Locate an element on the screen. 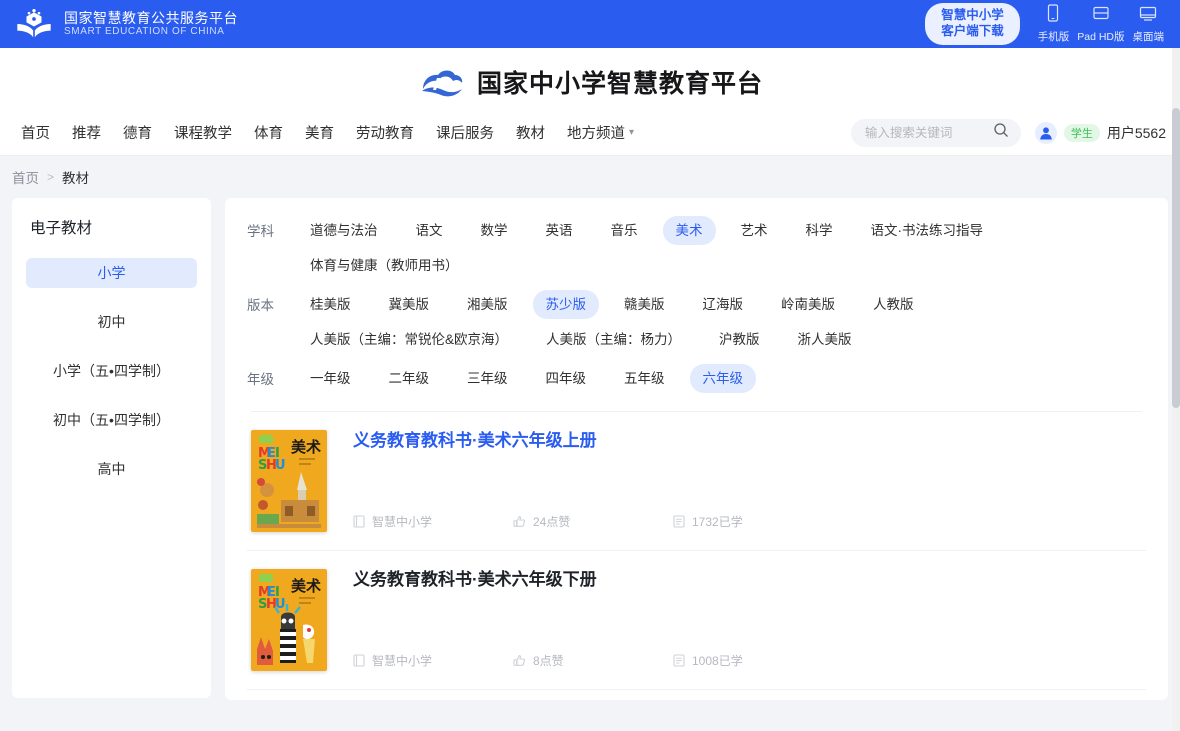 This screenshot has height=731, width=1180. sidebar-title: 电子教材 is located at coordinates (61, 228).